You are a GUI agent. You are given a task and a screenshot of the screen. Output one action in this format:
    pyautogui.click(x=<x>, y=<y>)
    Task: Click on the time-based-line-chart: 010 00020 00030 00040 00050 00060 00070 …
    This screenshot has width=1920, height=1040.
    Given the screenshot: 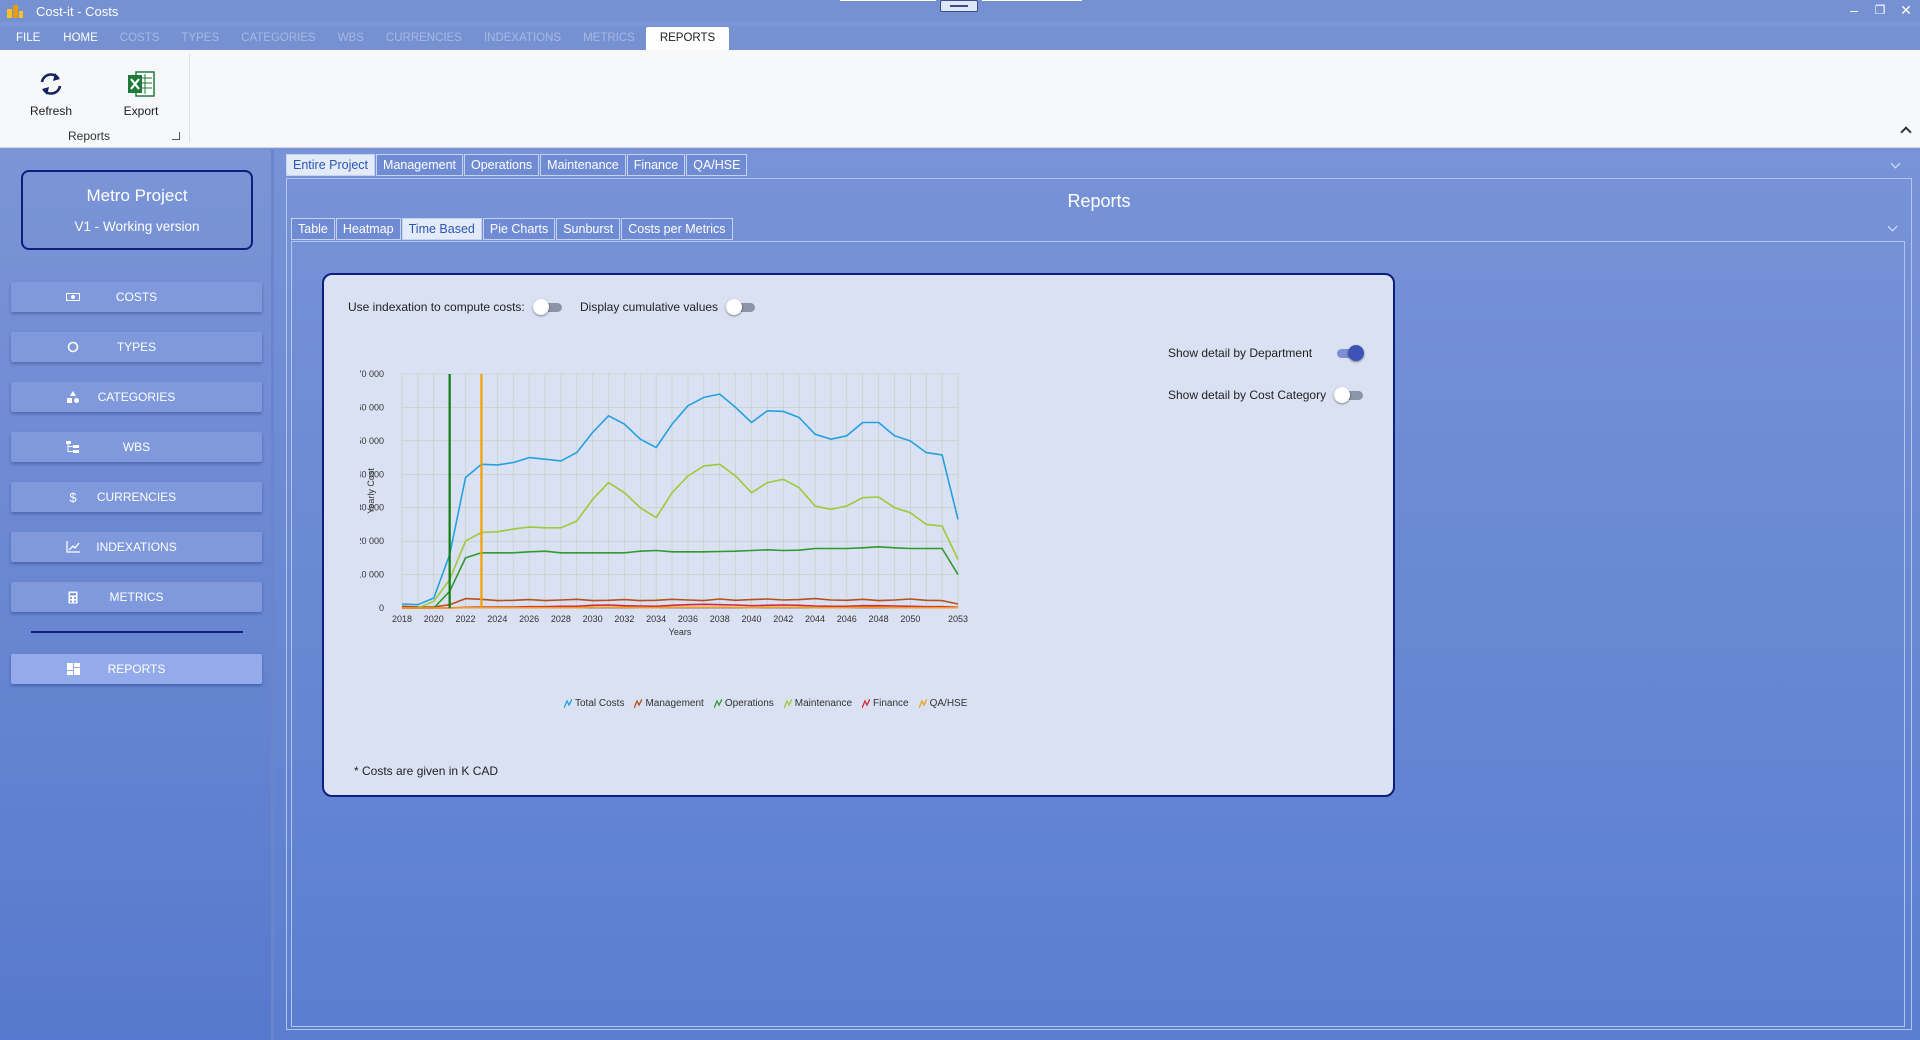 What is the action you would take?
    pyautogui.click(x=664, y=503)
    